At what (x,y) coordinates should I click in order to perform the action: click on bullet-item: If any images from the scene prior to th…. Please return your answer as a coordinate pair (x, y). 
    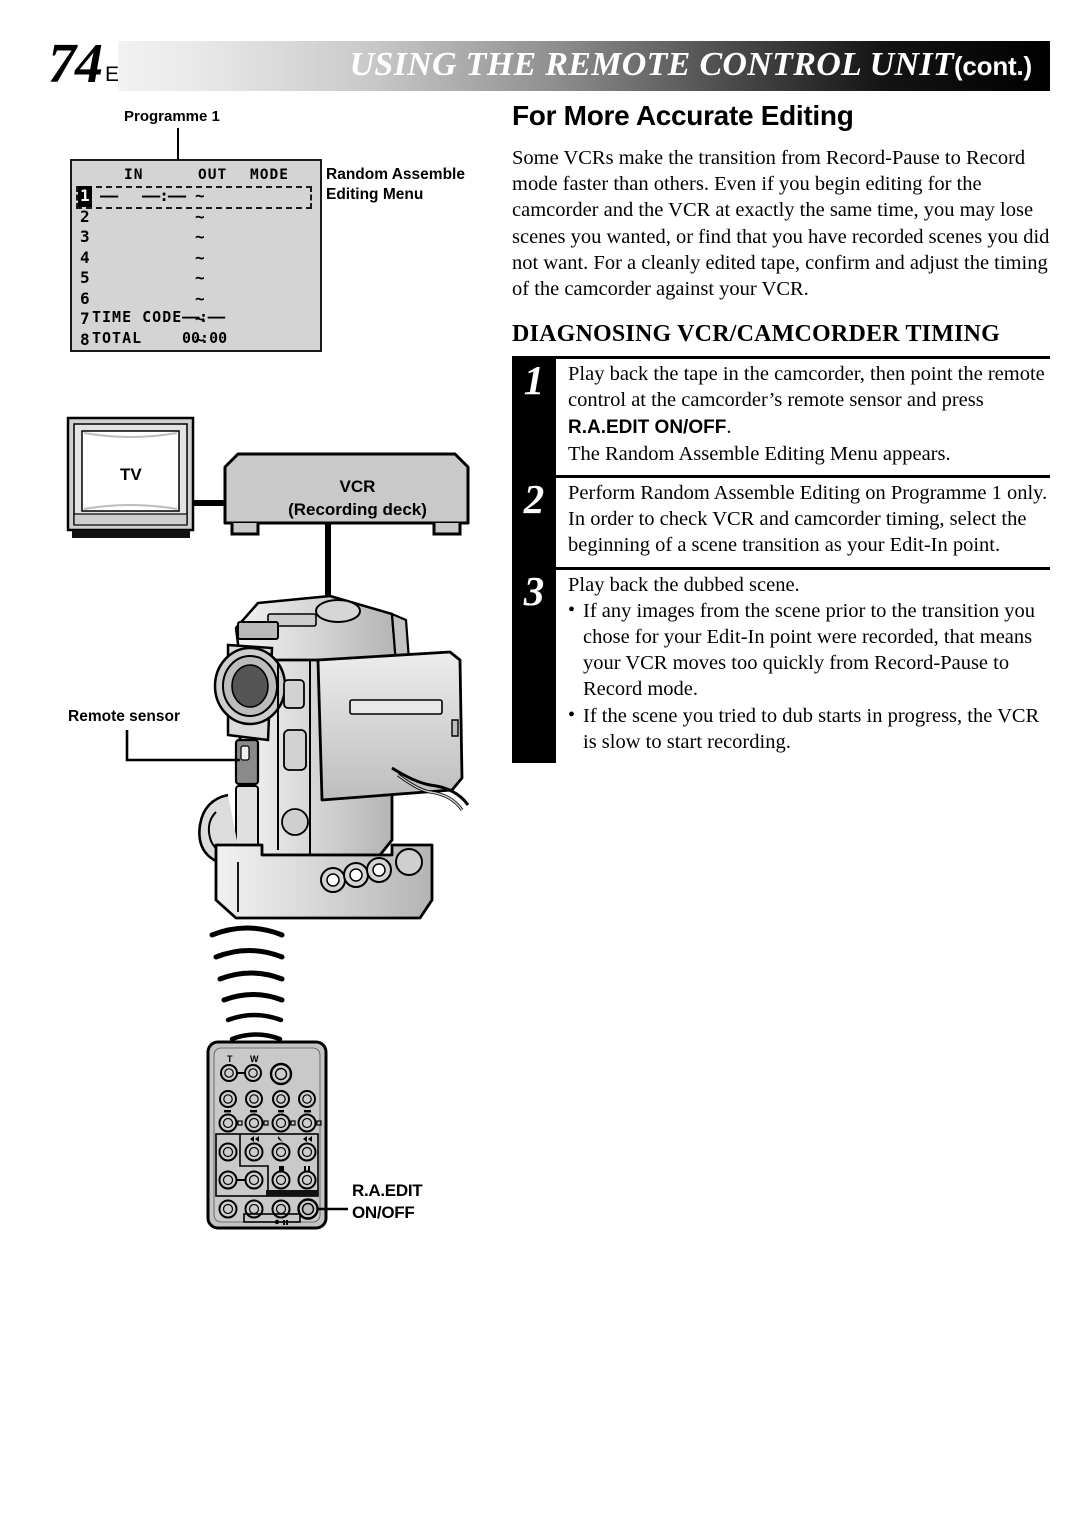
    Looking at the image, I should click on (809, 650).